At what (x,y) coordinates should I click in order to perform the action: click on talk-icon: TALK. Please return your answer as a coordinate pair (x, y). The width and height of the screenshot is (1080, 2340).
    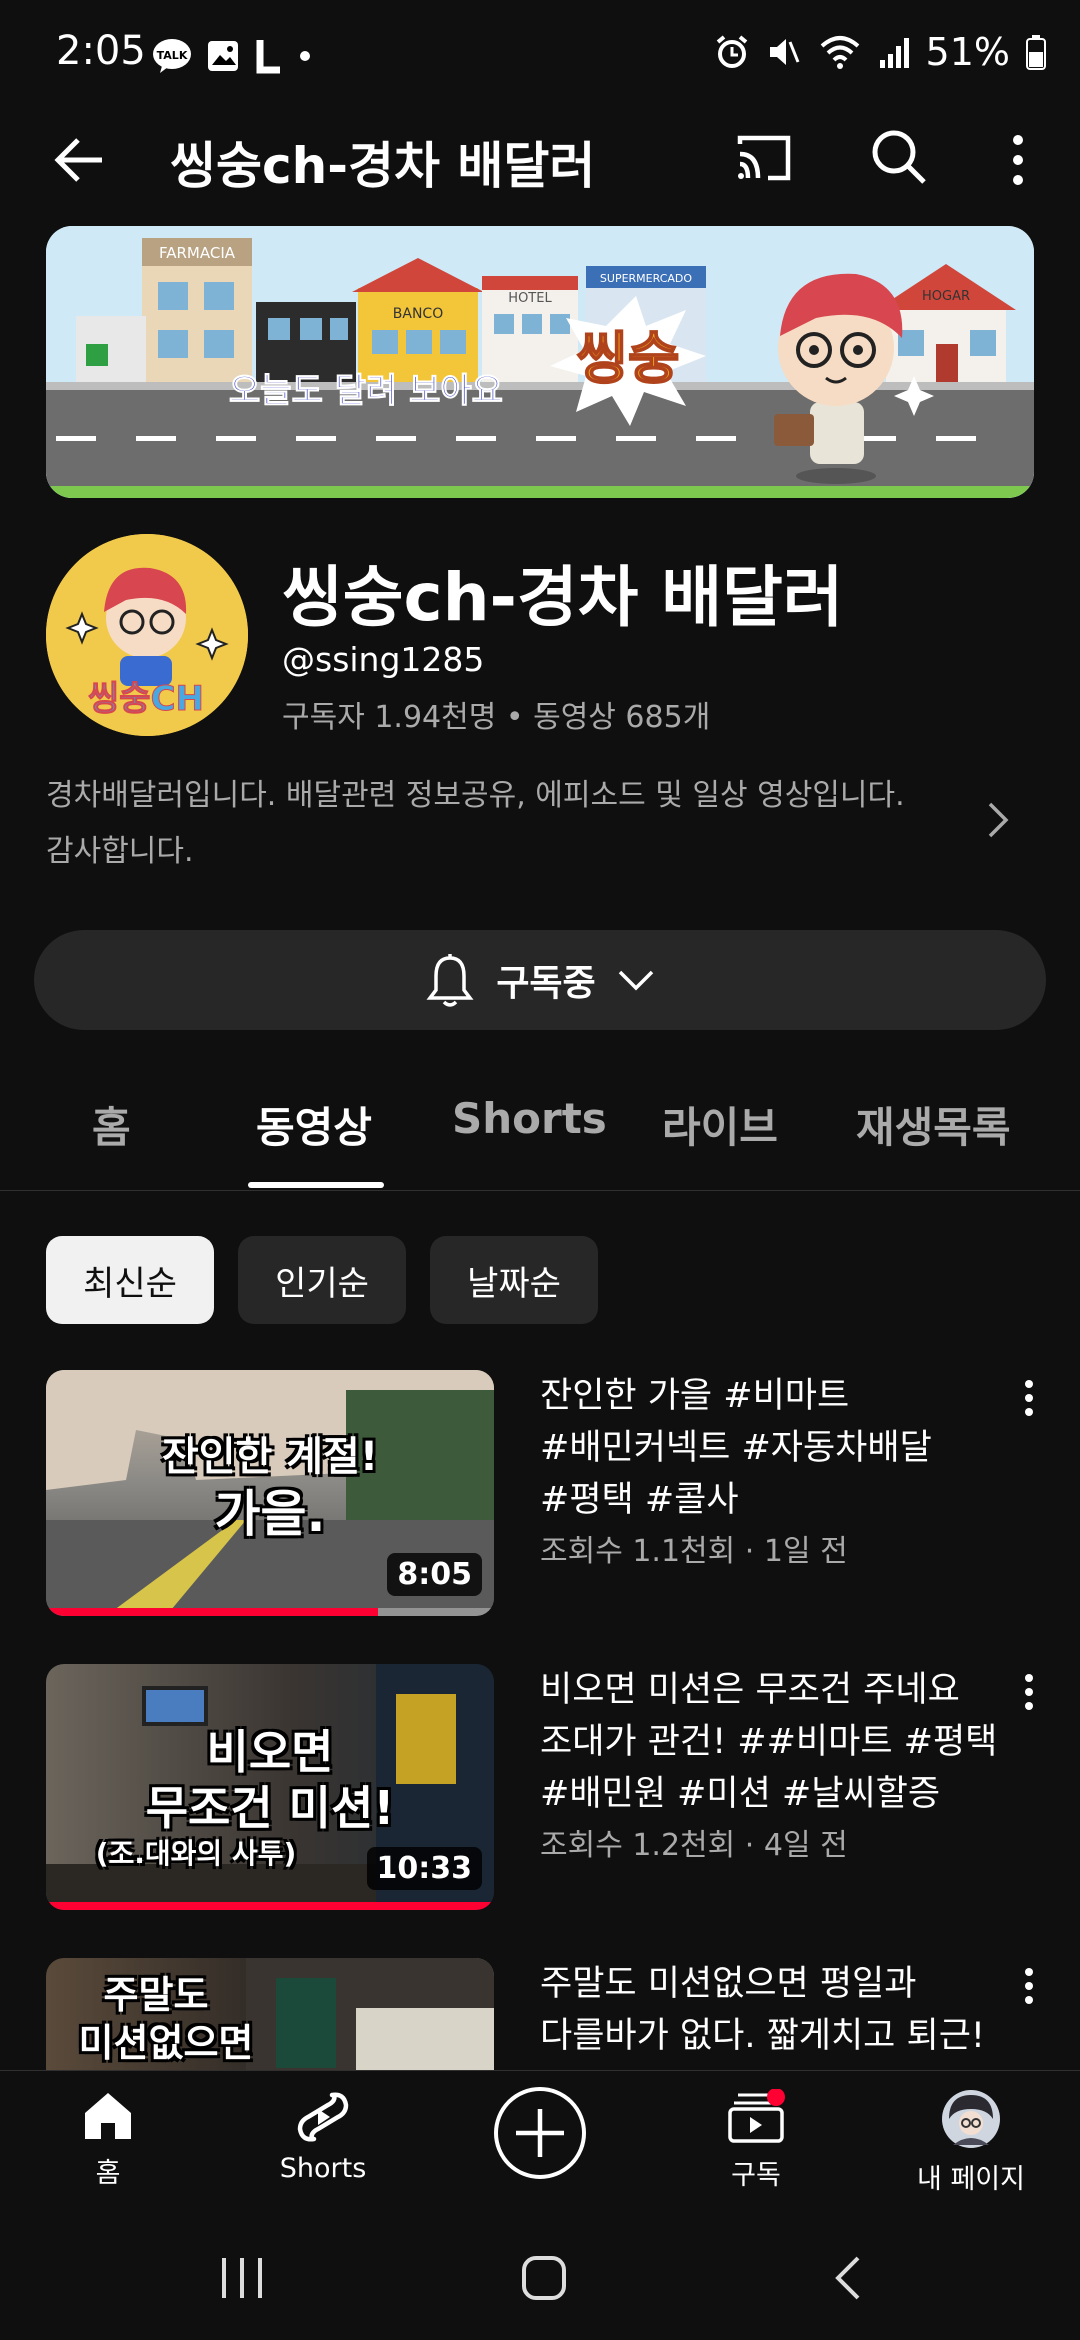
    Looking at the image, I should click on (172, 56).